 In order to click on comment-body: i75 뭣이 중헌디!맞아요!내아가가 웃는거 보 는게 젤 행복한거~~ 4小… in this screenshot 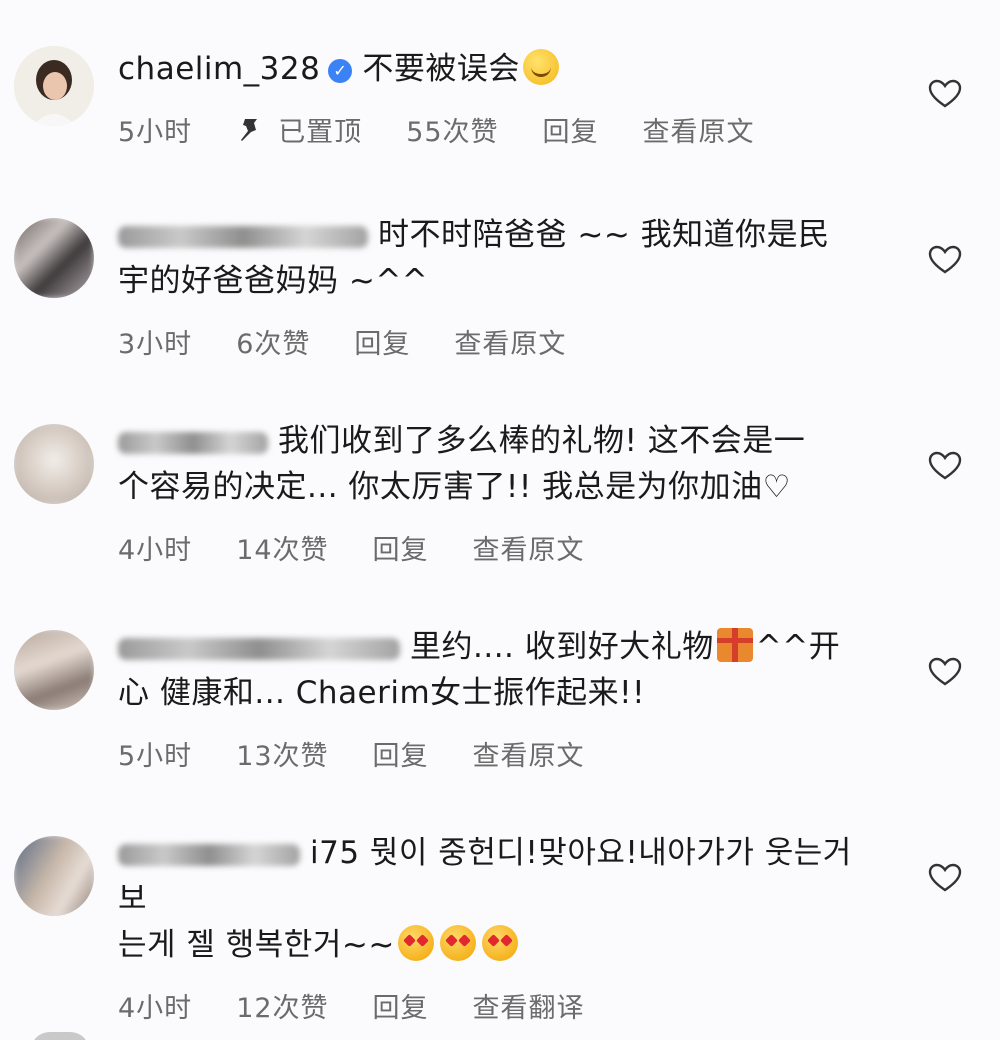, I will do `click(498, 927)`.